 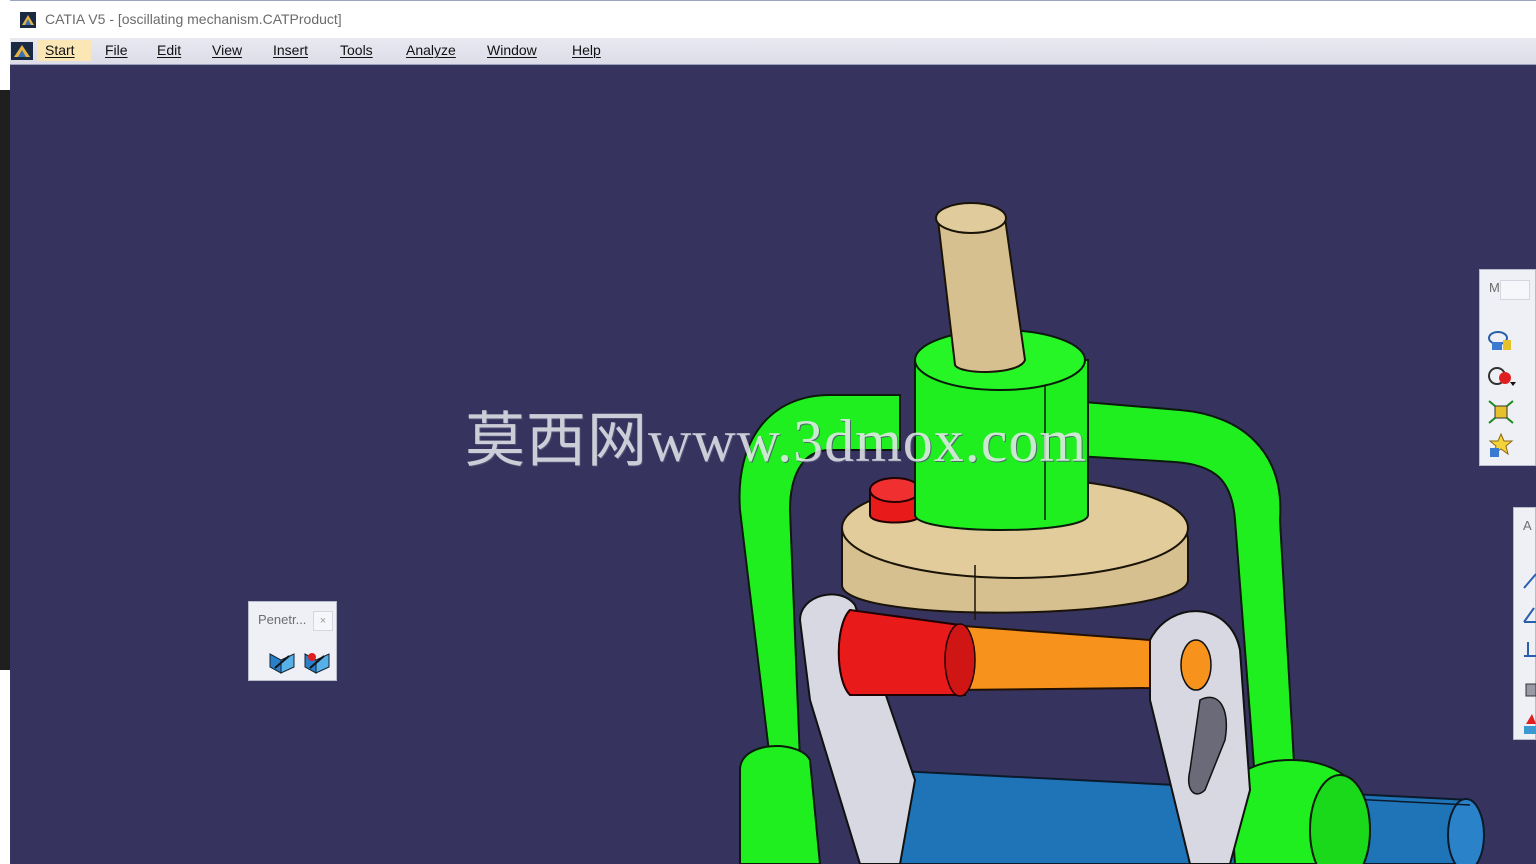 I want to click on fix-icon, so click(x=1529, y=690).